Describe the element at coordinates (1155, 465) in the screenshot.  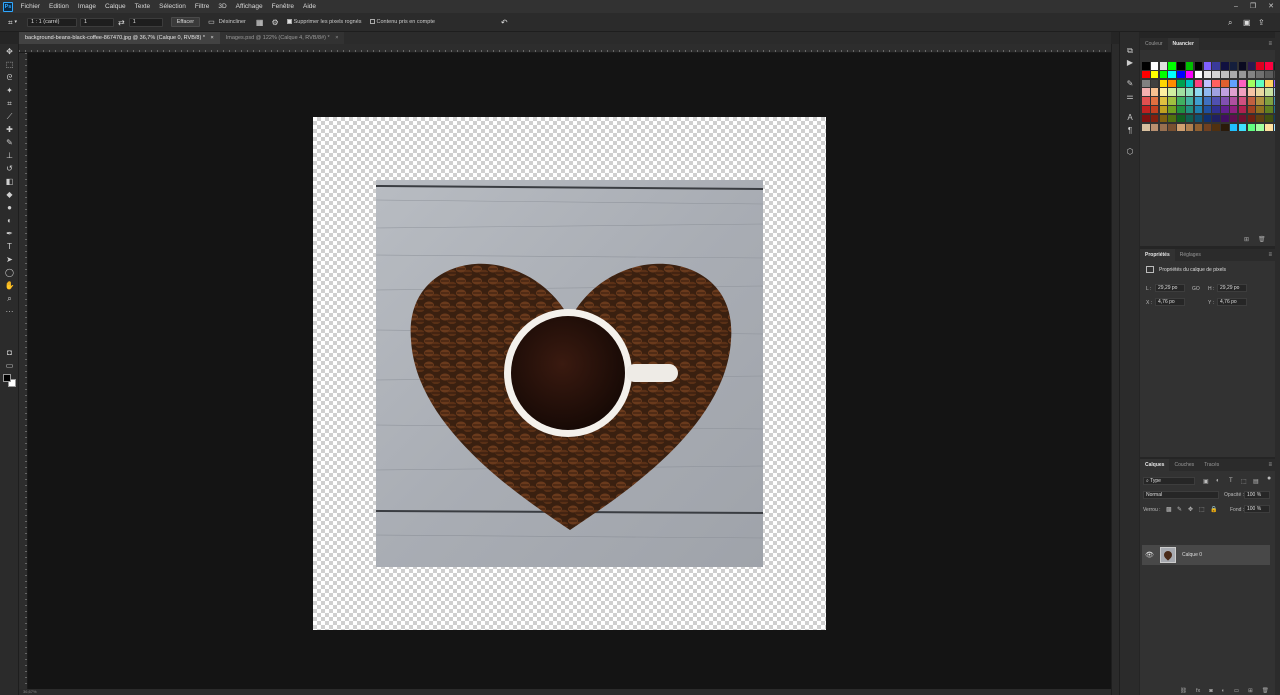
I see `tab-calques: Calques` at that location.